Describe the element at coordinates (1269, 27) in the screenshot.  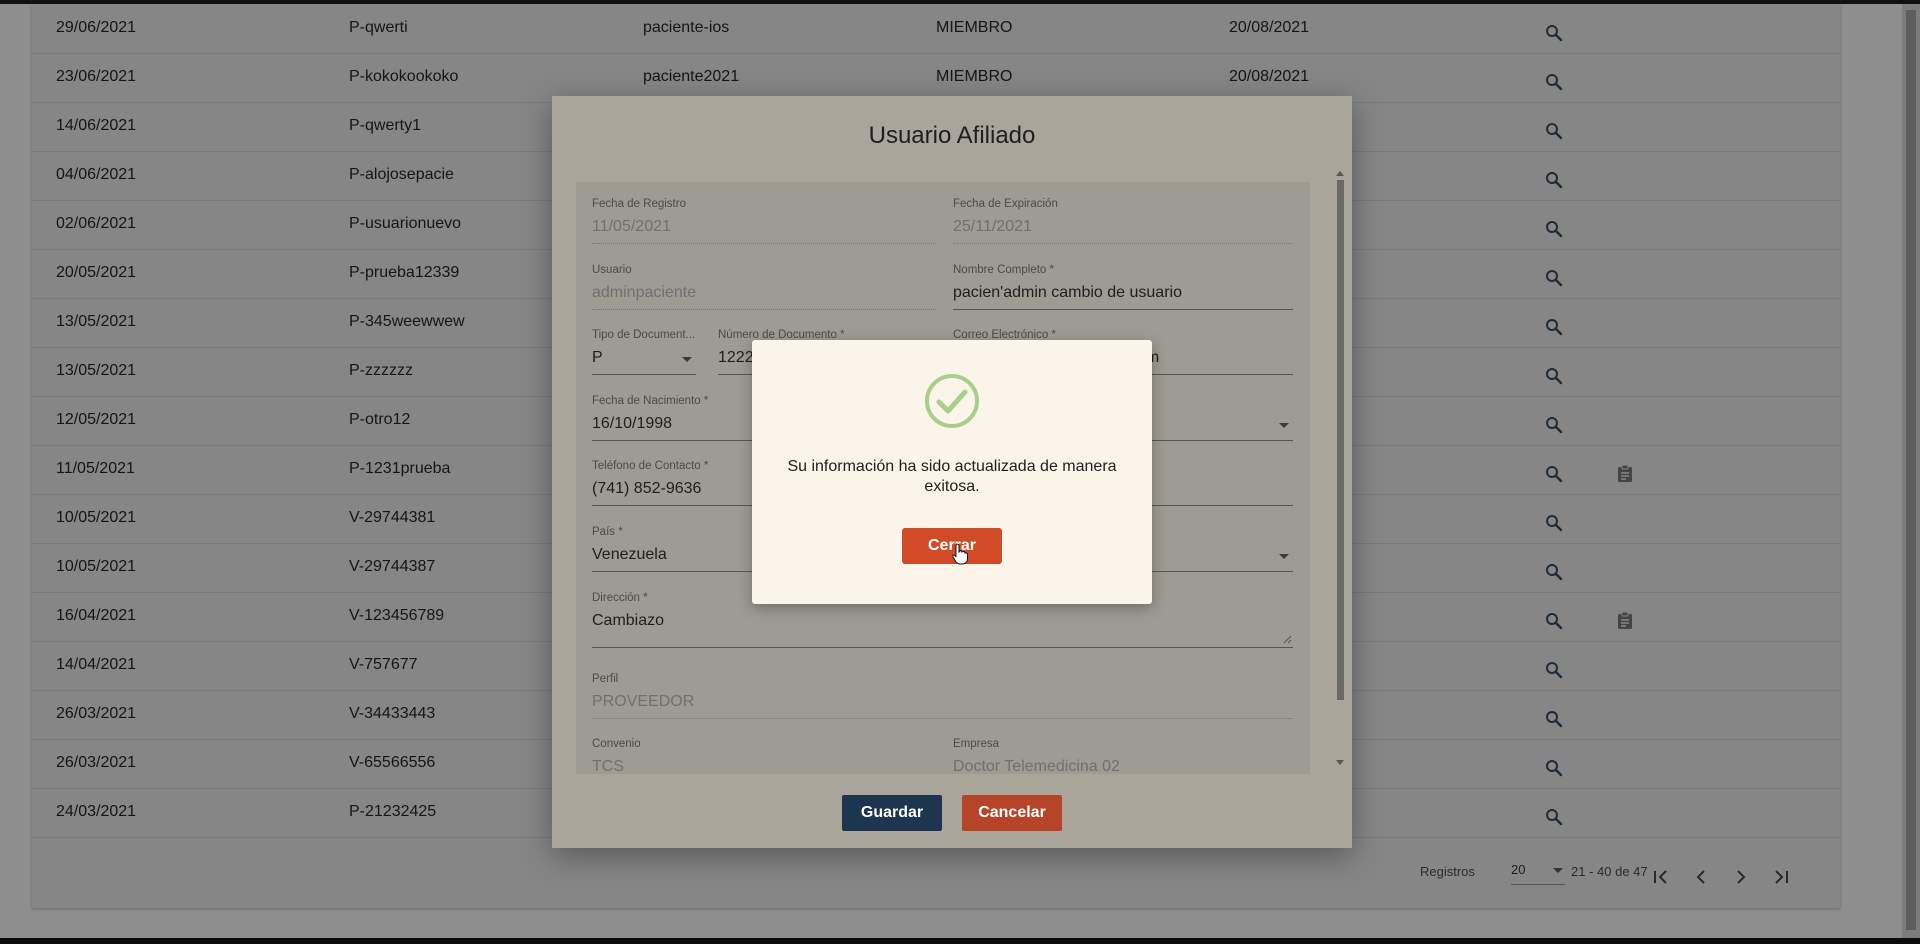
I see `expiry-cell: 20/08/2021` at that location.